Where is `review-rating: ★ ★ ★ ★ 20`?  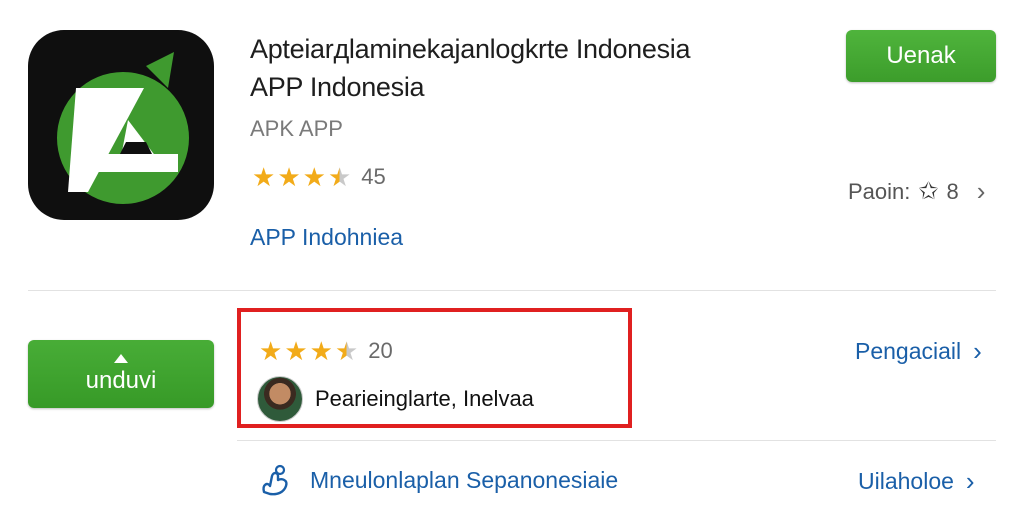 review-rating: ★ ★ ★ ★ 20 is located at coordinates (326, 351).